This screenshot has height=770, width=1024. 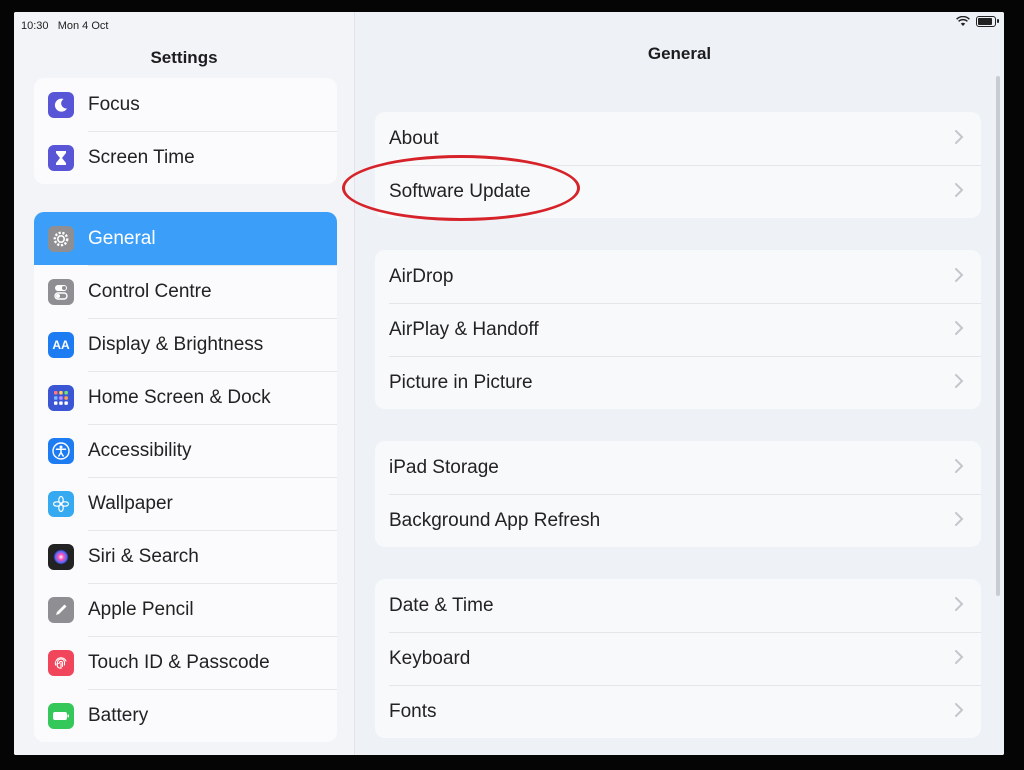 I want to click on sidebar-item-general: General, so click(x=185, y=238).